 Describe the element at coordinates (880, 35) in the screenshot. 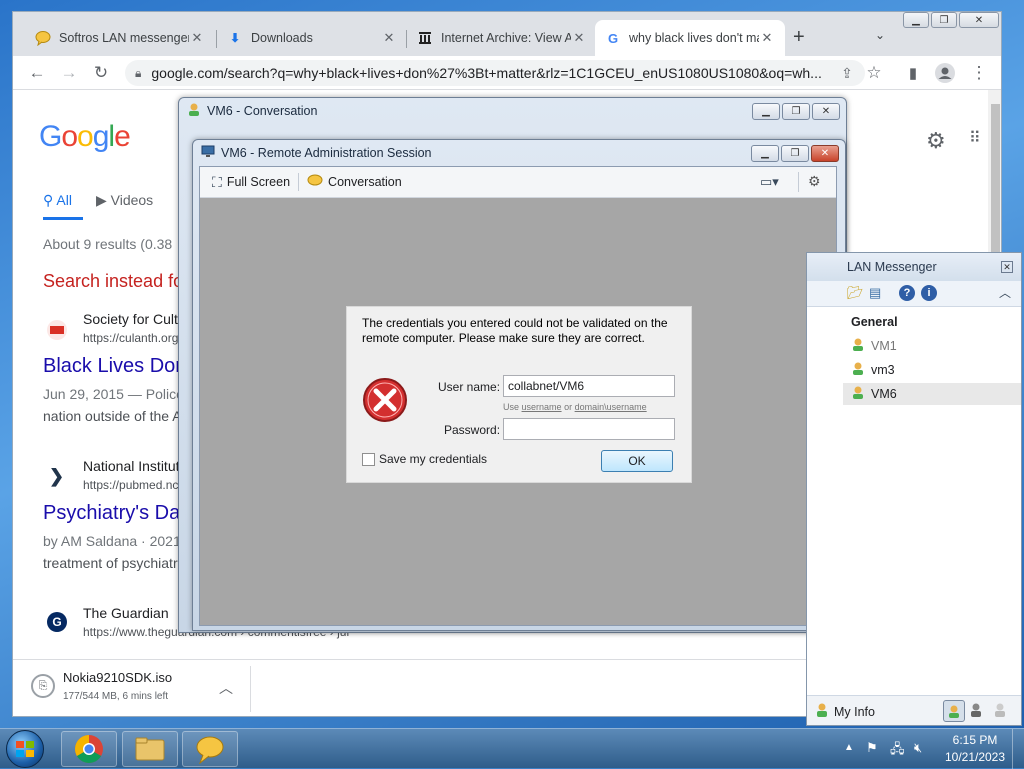

I see `tab-search-chevron-icon: ⌄` at that location.